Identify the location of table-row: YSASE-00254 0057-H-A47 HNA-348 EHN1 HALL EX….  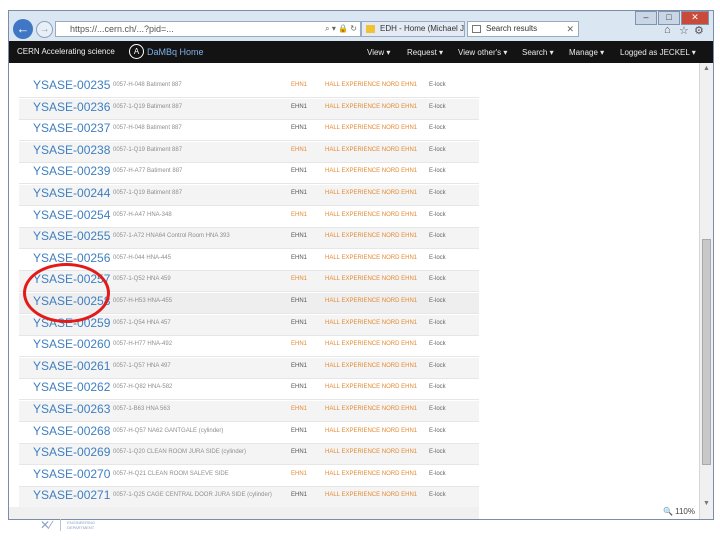
(249, 217).